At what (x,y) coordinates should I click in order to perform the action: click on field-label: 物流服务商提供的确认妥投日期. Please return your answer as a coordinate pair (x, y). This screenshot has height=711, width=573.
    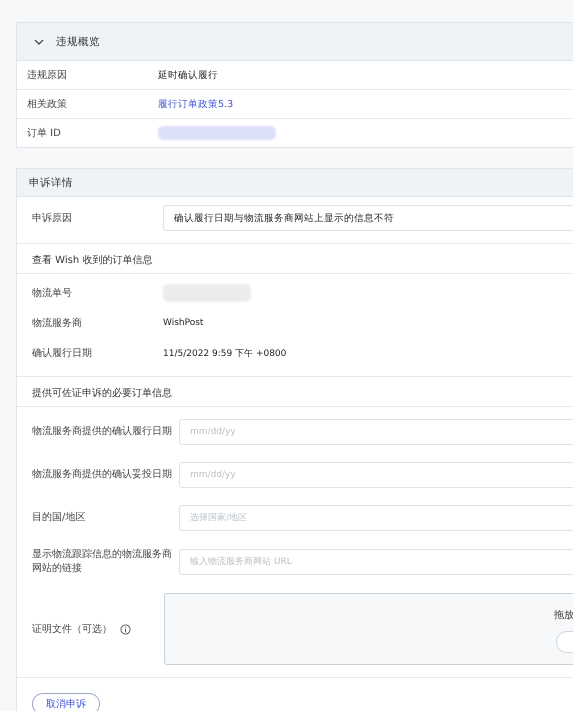
    Looking at the image, I should click on (102, 475).